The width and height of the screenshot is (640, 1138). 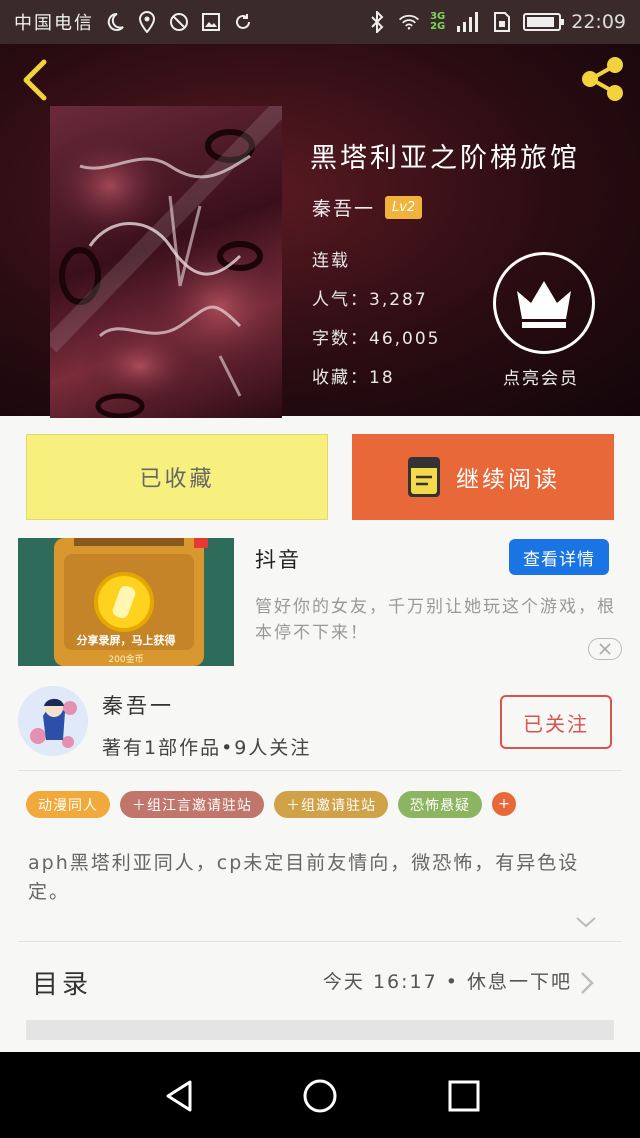 I want to click on battery-icon, so click(x=544, y=22).